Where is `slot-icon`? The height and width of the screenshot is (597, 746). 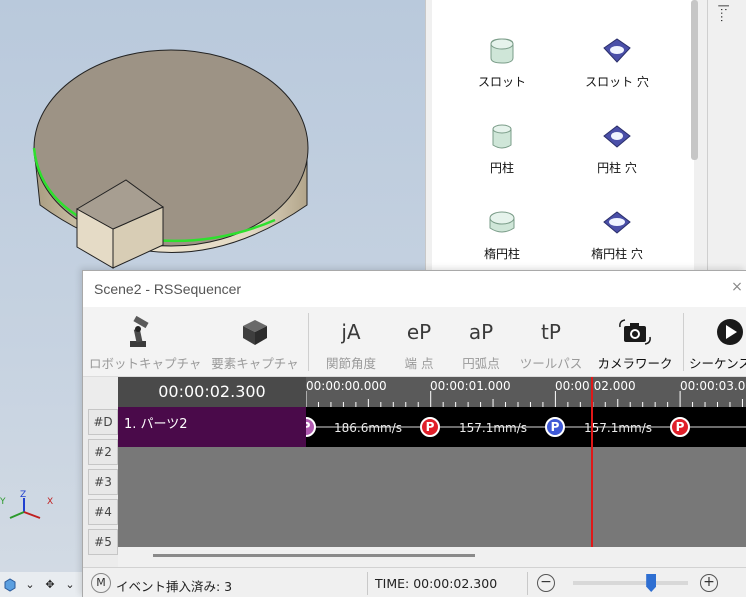 slot-icon is located at coordinates (502, 51).